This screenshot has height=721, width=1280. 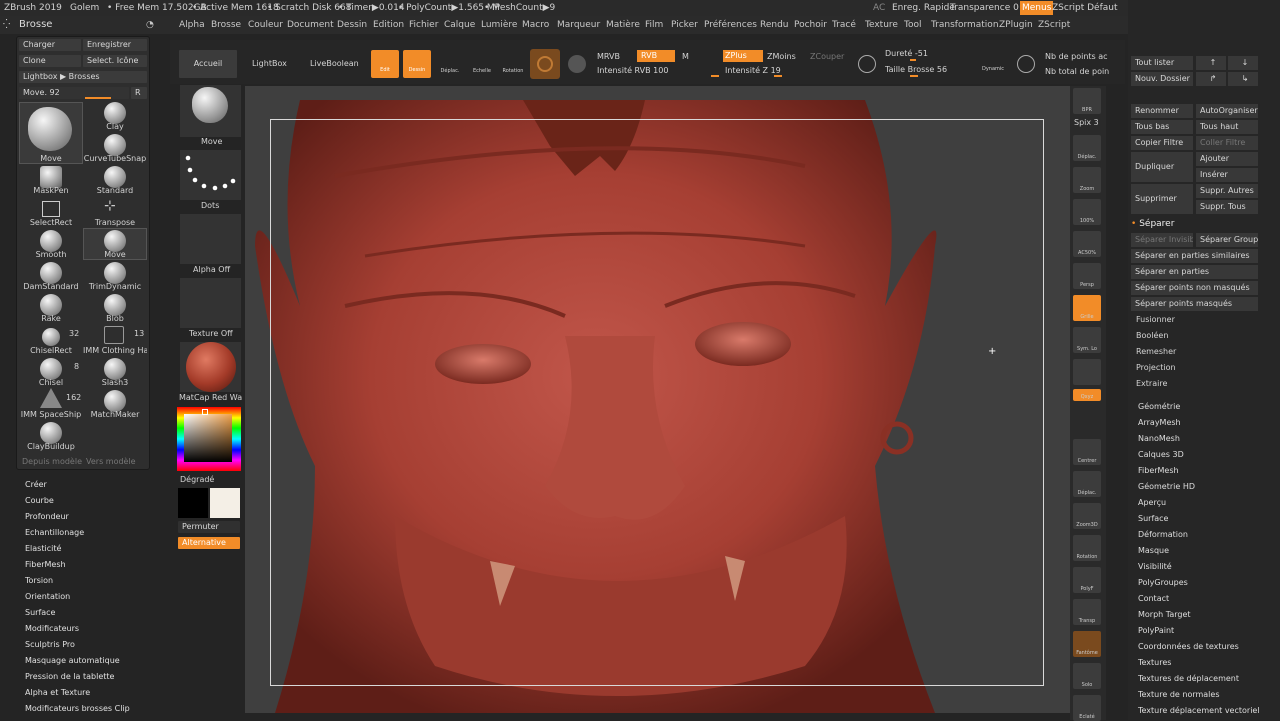 I want to click on actual-size-button: 100%, so click(x=1087, y=212).